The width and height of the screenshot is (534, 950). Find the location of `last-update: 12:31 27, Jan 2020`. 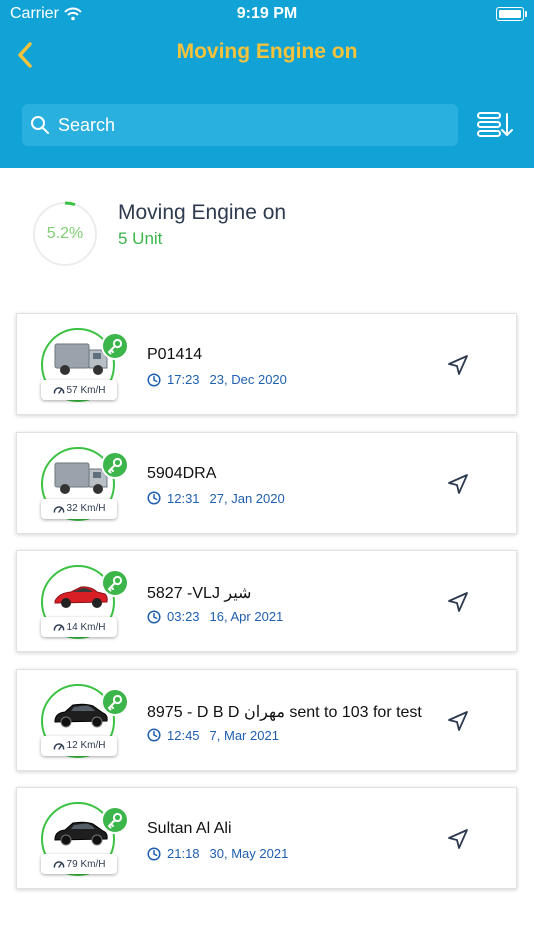

last-update: 12:31 27, Jan 2020 is located at coordinates (216, 498).